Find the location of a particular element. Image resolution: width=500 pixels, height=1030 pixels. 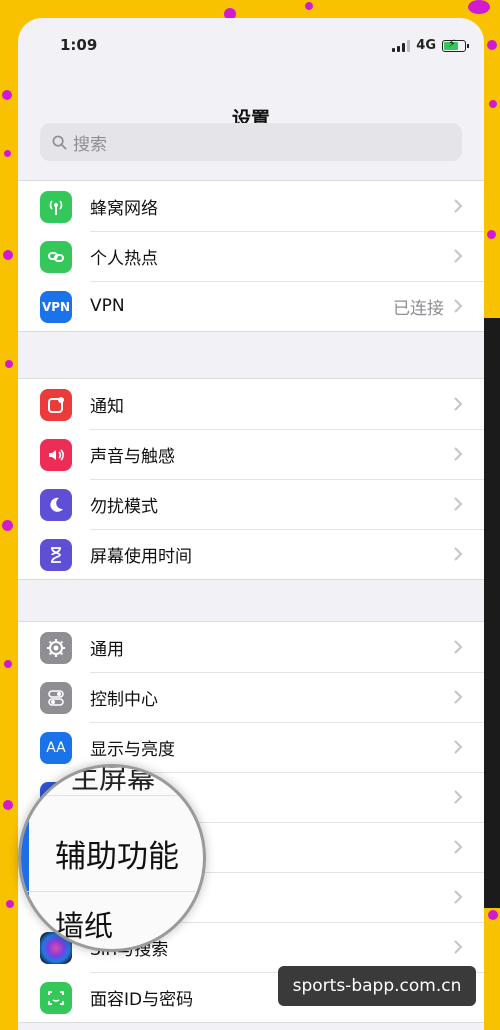

settings-row-sounds: 声音与触感 is located at coordinates (251, 454).